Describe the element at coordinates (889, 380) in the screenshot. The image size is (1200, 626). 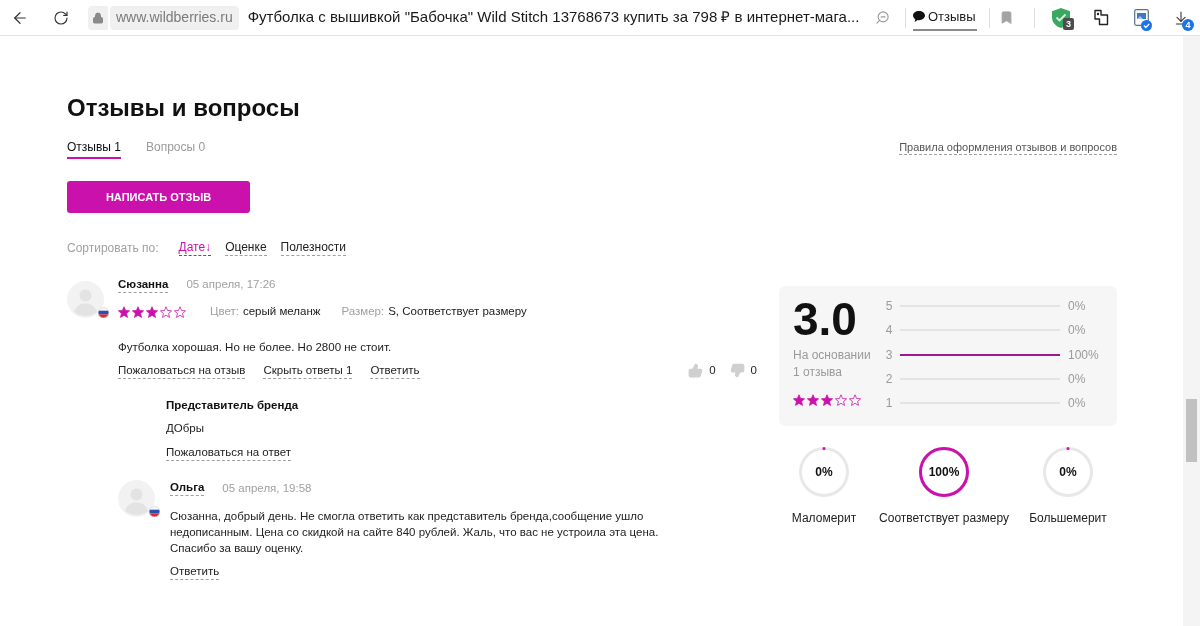
I see `star-level-label: 2` at that location.